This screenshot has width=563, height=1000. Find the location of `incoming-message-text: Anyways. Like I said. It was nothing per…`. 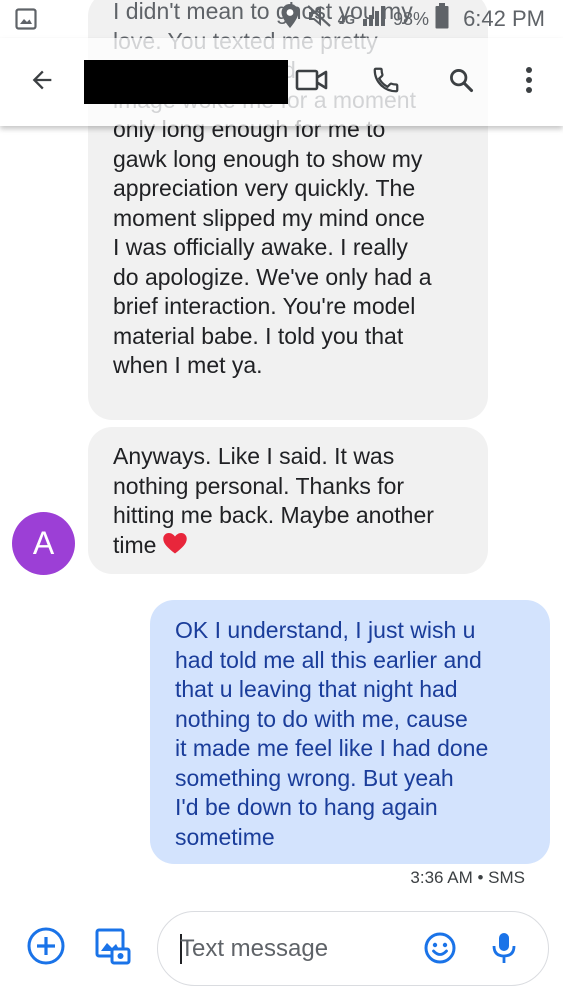

incoming-message-text: Anyways. Like I said. It was nothing per… is located at coordinates (273, 500).